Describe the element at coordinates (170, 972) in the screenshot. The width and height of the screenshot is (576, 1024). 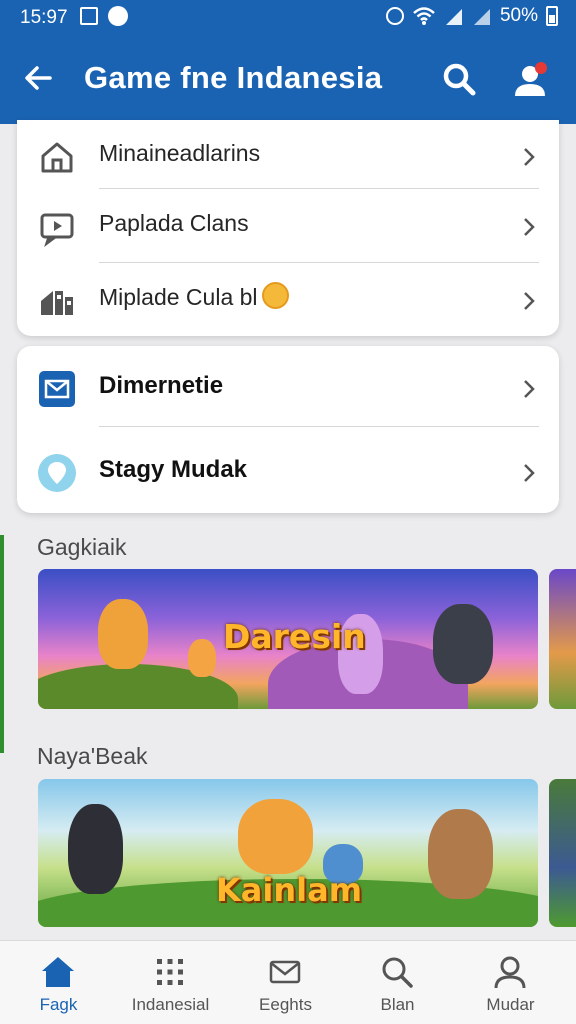
I see `grid-icon` at that location.